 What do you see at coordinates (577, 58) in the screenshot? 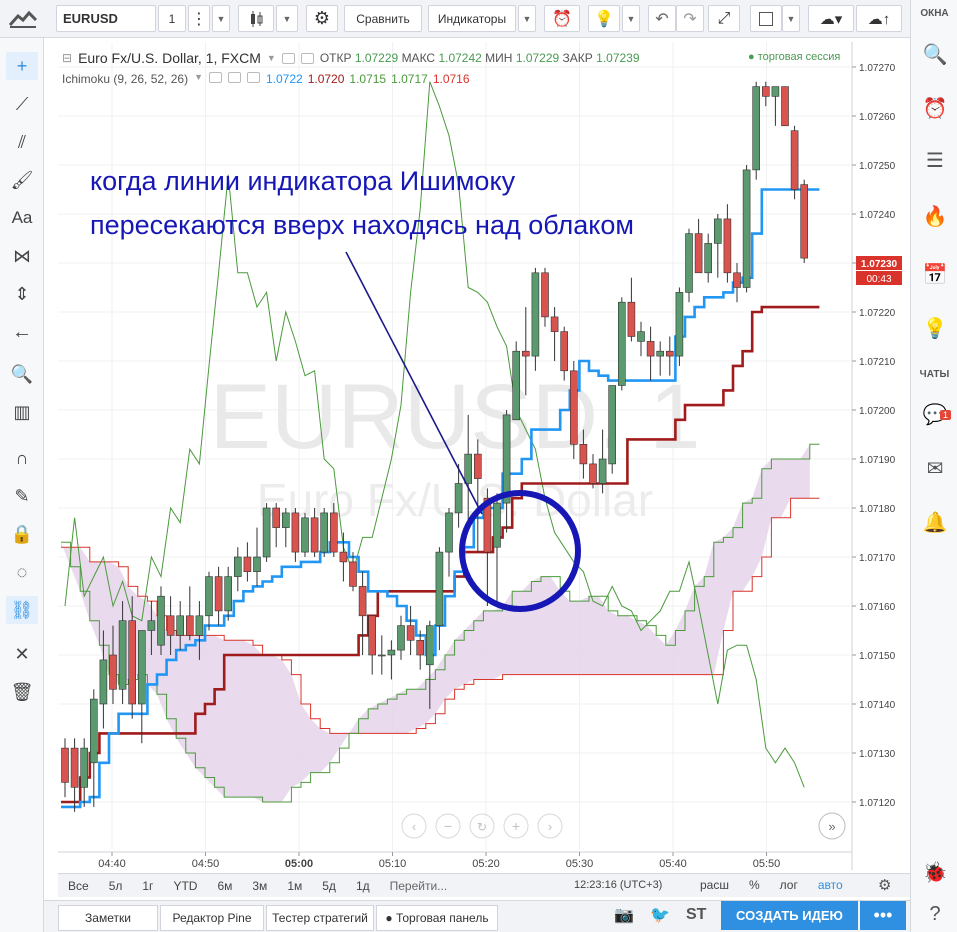
I see `close-label: ЗАКР` at bounding box center [577, 58].